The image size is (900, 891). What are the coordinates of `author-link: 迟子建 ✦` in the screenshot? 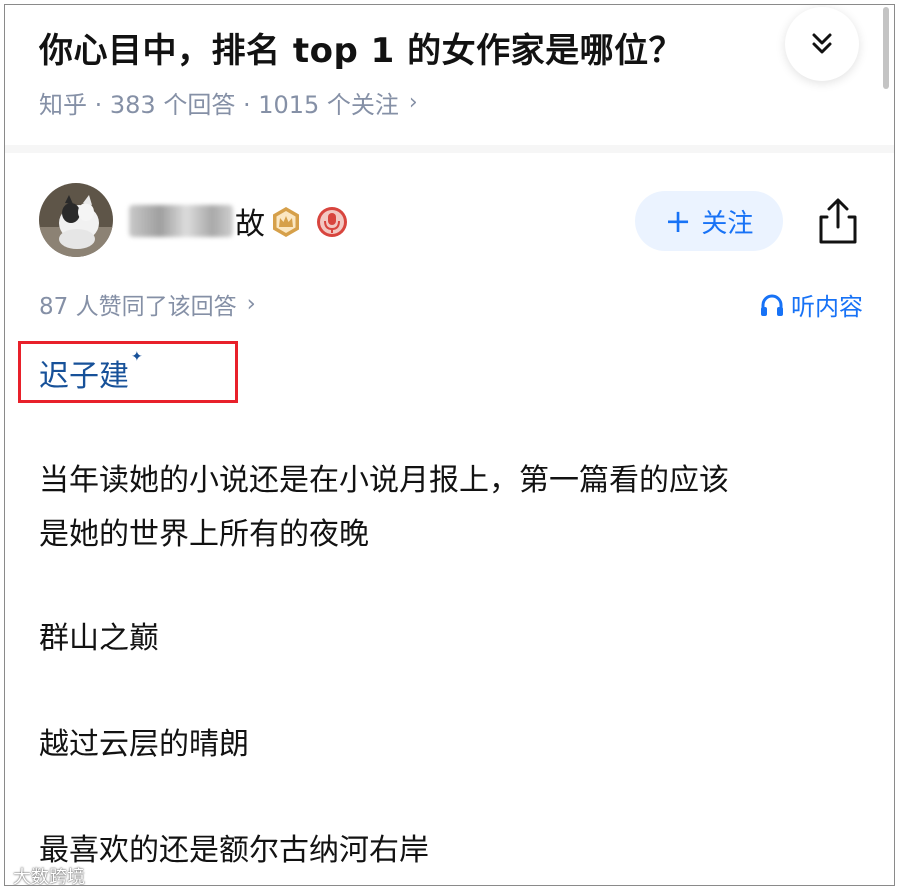 It's located at (91, 372).